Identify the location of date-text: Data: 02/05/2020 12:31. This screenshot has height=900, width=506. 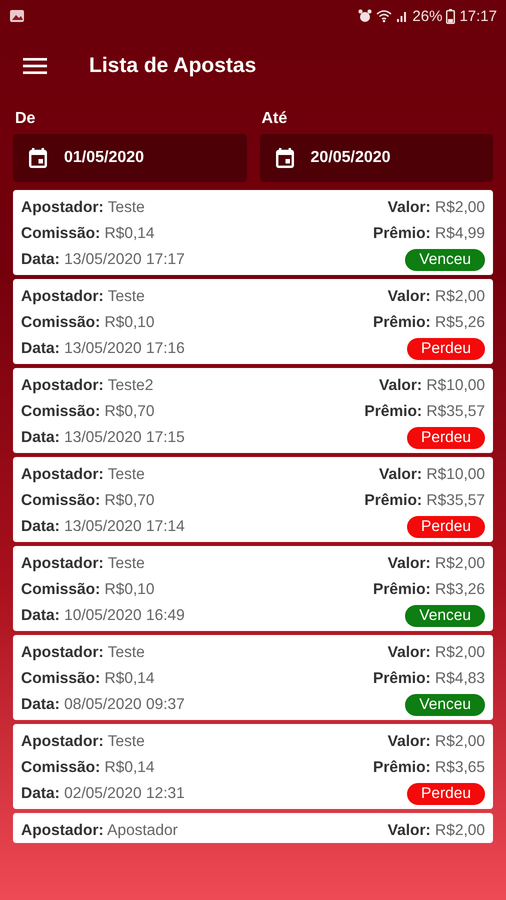
(103, 793).